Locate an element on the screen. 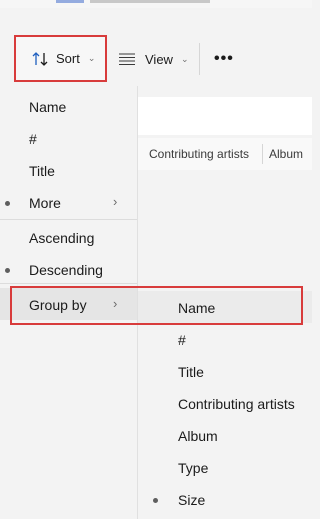 The image size is (320, 519). cut-off-text is located at coordinates (150, 1).